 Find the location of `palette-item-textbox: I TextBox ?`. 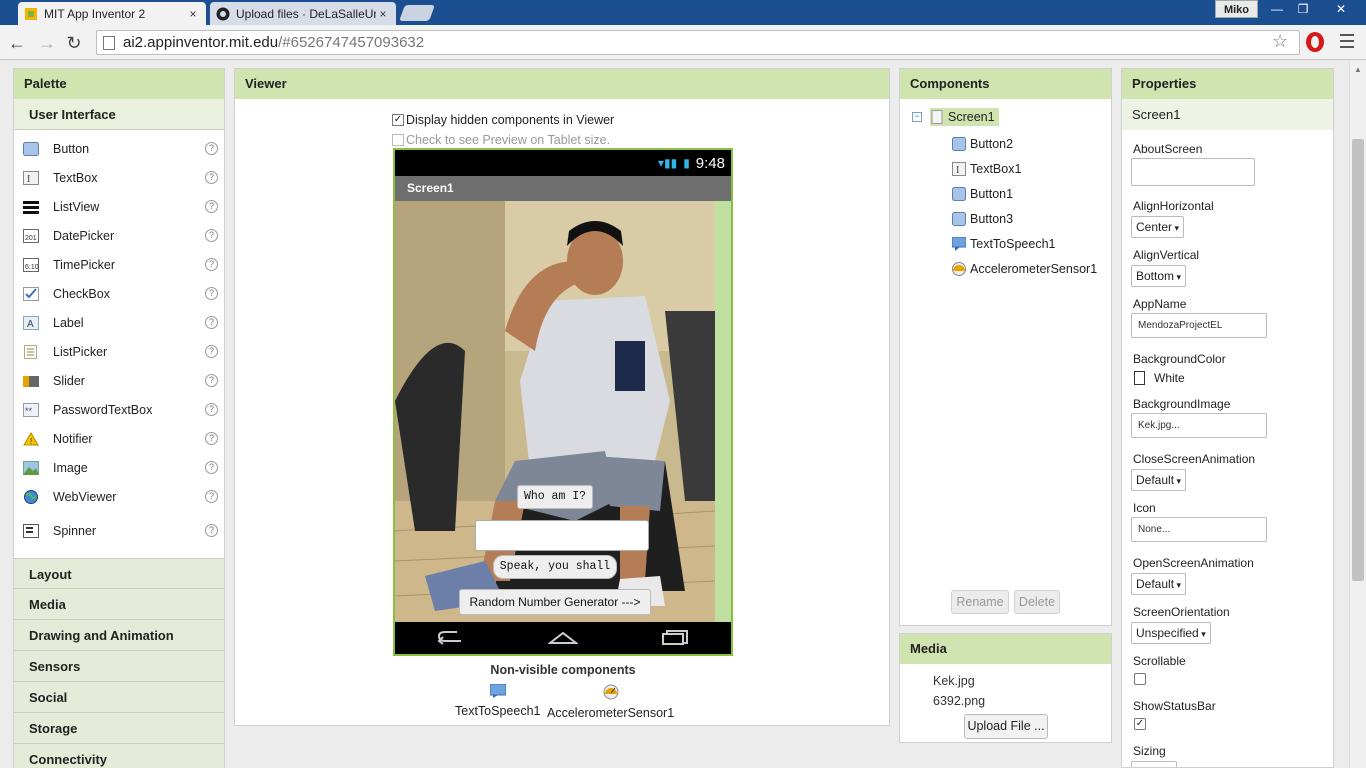

palette-item-textbox: I TextBox ? is located at coordinates (119, 177).